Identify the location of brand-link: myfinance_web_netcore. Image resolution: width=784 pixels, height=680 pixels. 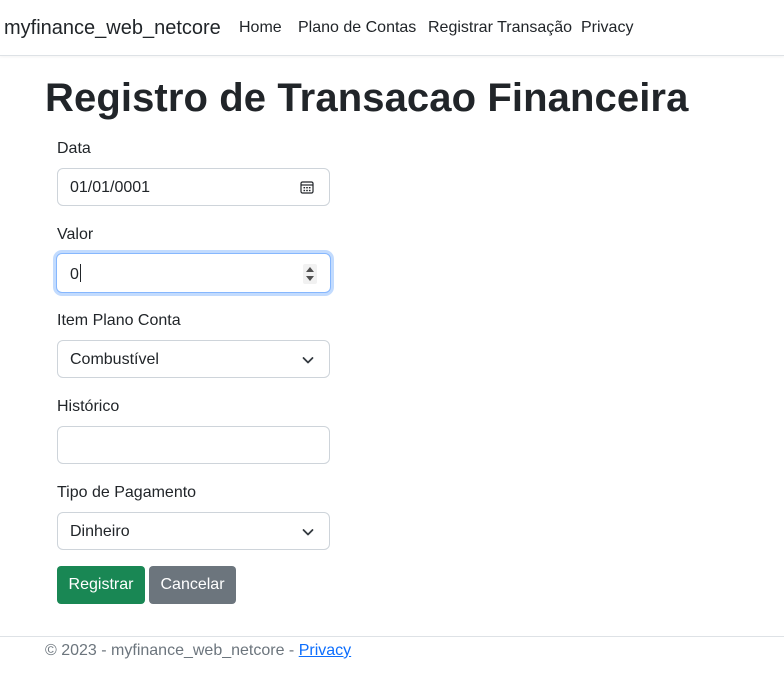
(112, 28).